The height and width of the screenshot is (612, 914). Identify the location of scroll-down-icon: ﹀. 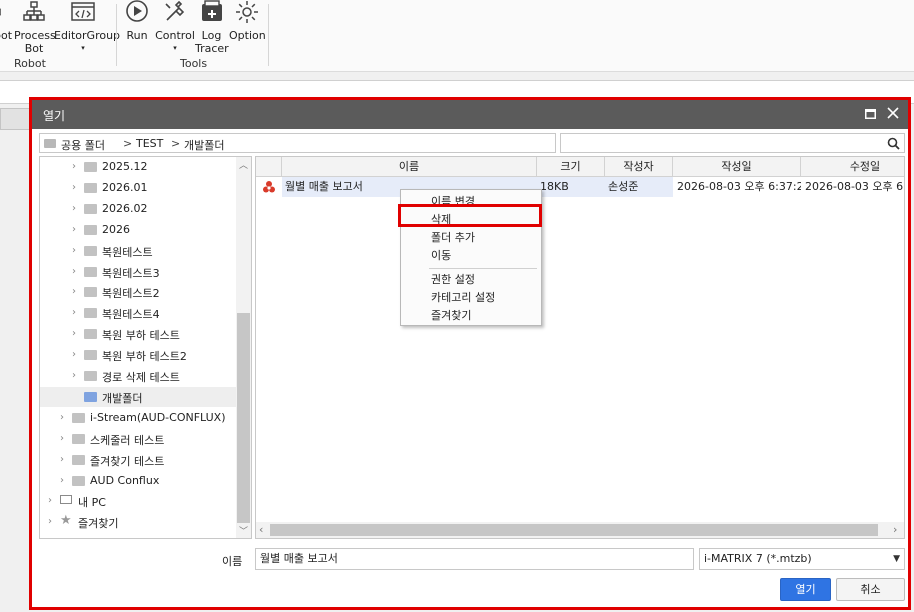
(243, 530).